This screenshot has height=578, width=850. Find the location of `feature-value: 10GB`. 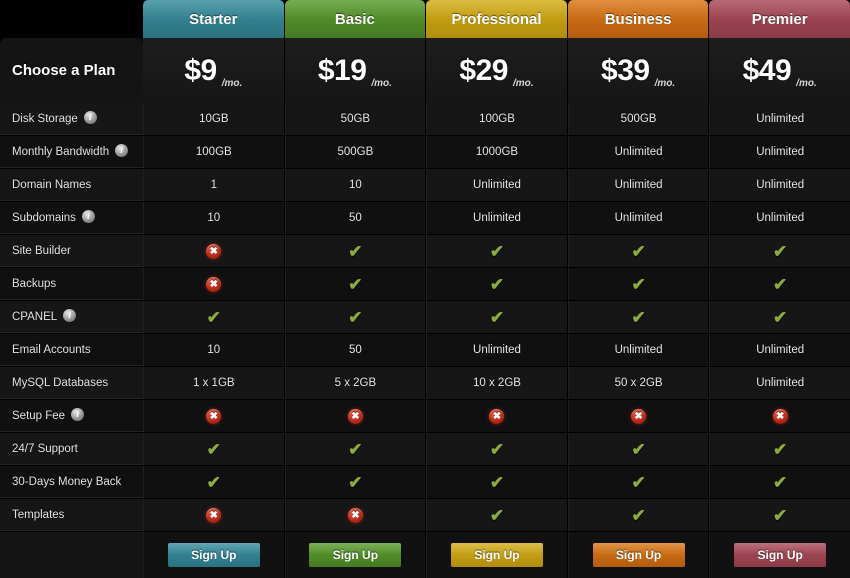

feature-value: 10GB is located at coordinates (214, 119).